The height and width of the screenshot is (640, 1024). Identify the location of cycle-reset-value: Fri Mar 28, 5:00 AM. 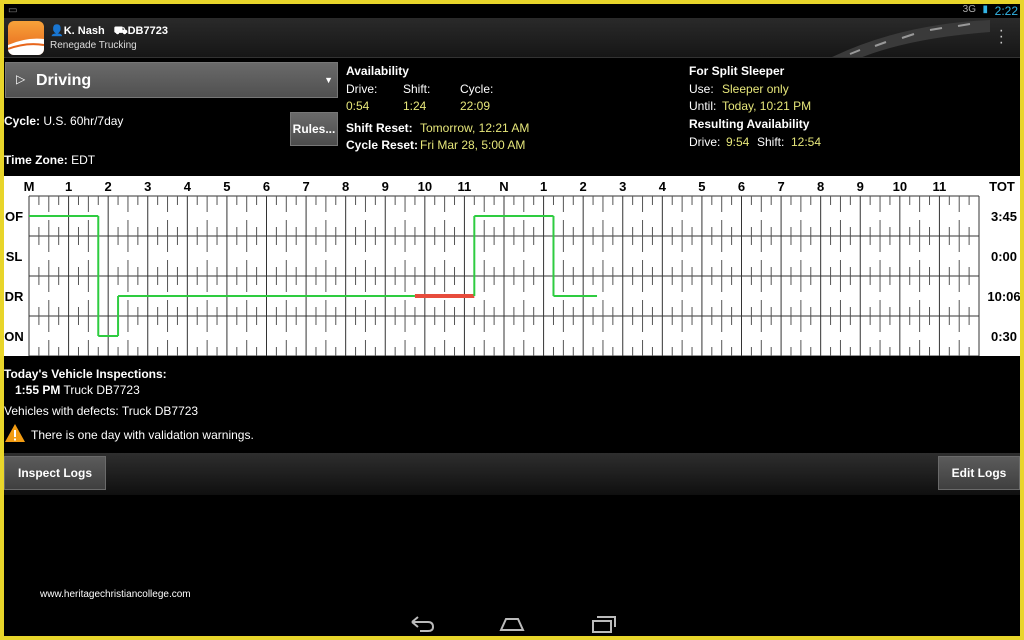
(473, 145).